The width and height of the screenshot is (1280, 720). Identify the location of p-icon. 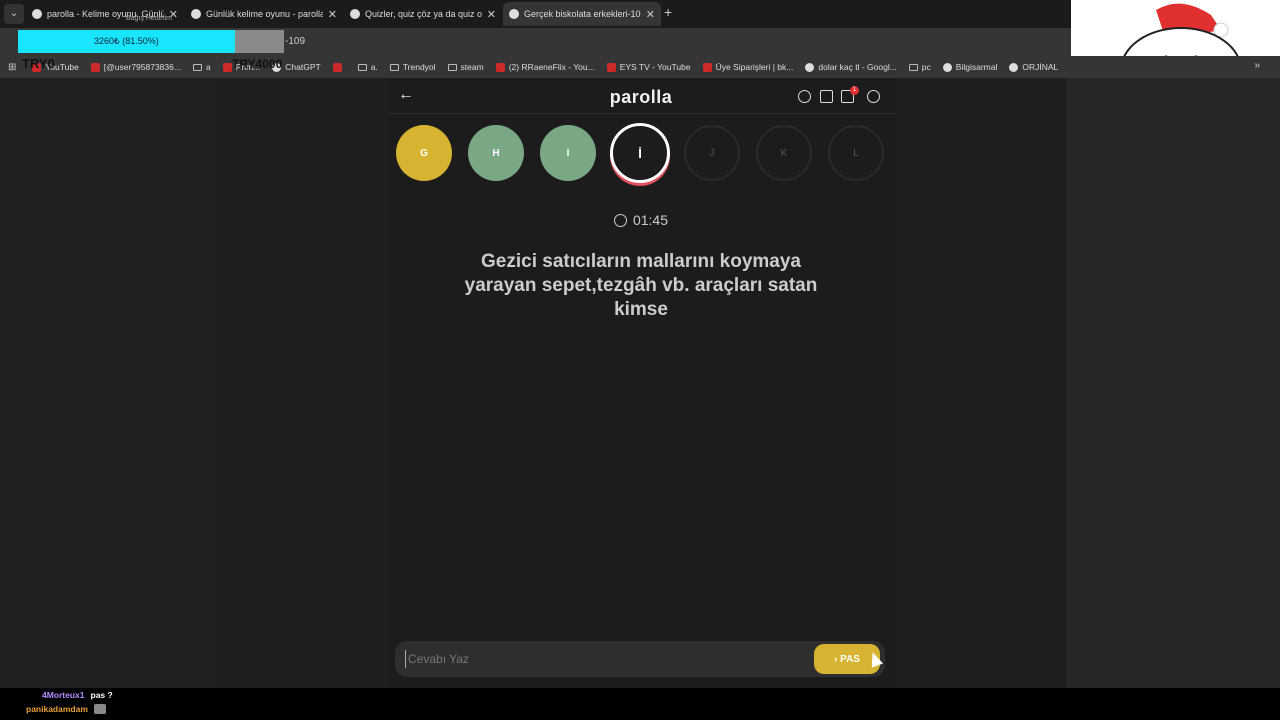
(227, 67).